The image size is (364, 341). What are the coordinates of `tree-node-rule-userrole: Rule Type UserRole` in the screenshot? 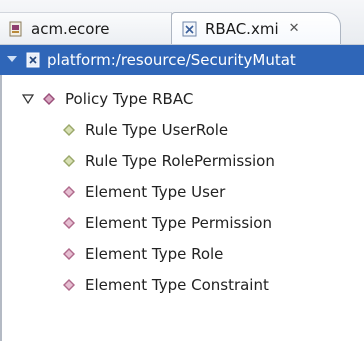 It's located at (145, 130).